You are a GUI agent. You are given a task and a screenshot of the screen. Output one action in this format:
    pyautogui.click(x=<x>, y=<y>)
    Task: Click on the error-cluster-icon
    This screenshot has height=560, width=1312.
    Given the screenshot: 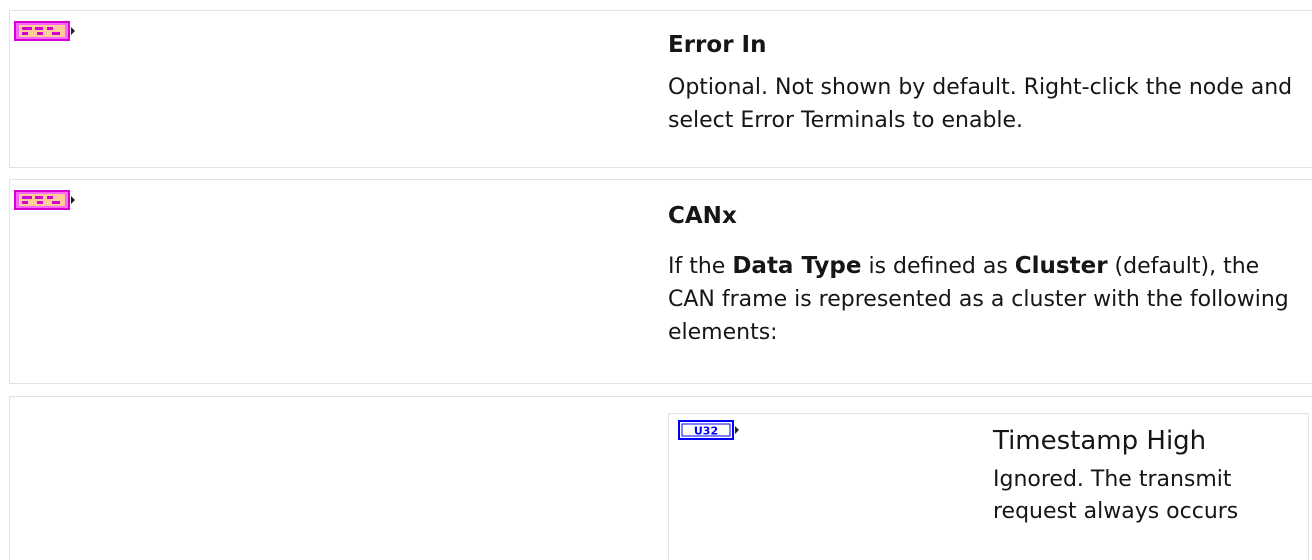 What is the action you would take?
    pyautogui.click(x=44, y=31)
    